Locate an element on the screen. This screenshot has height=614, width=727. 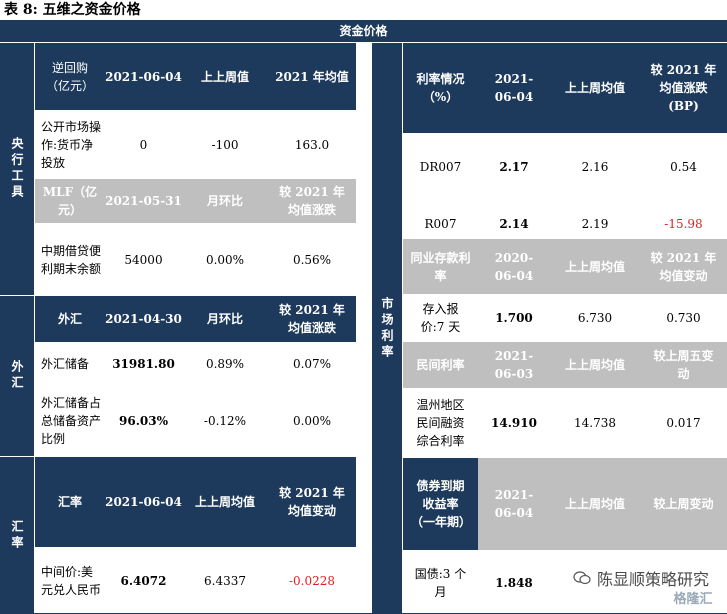
cell-value: 0.56% is located at coordinates (312, 259).